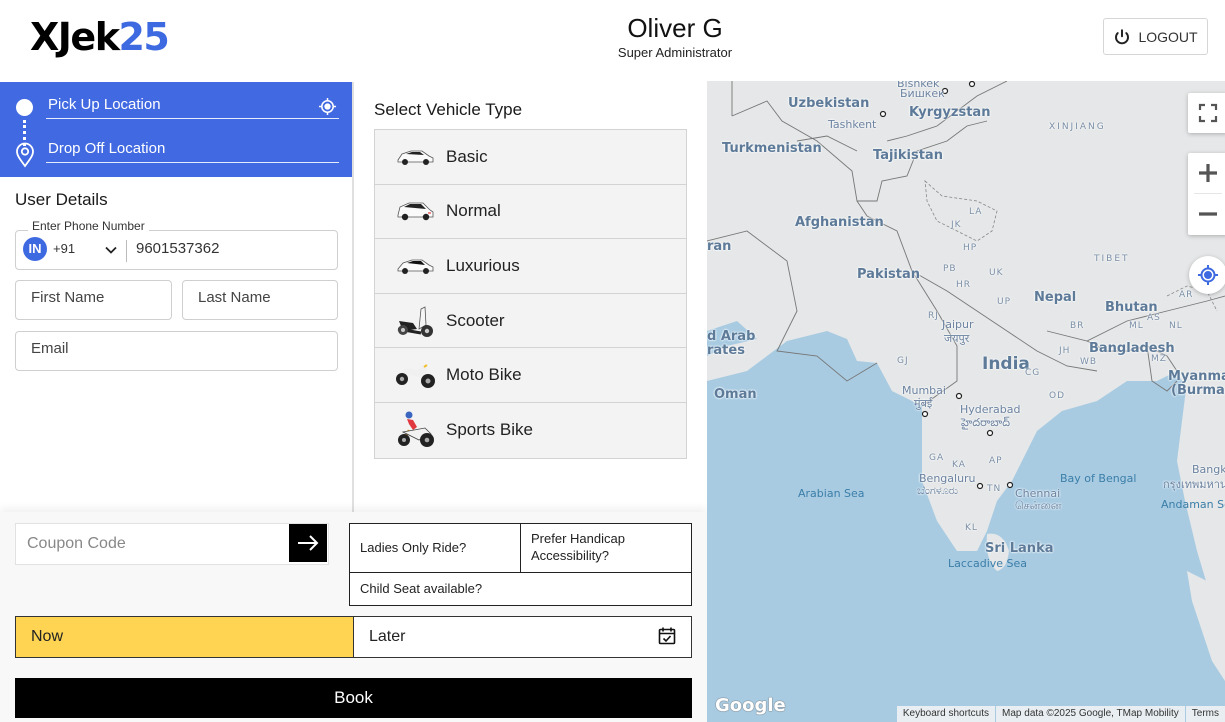 This screenshot has width=1225, height=722. Describe the element at coordinates (415, 375) in the screenshot. I see `motorbike-icon` at that location.